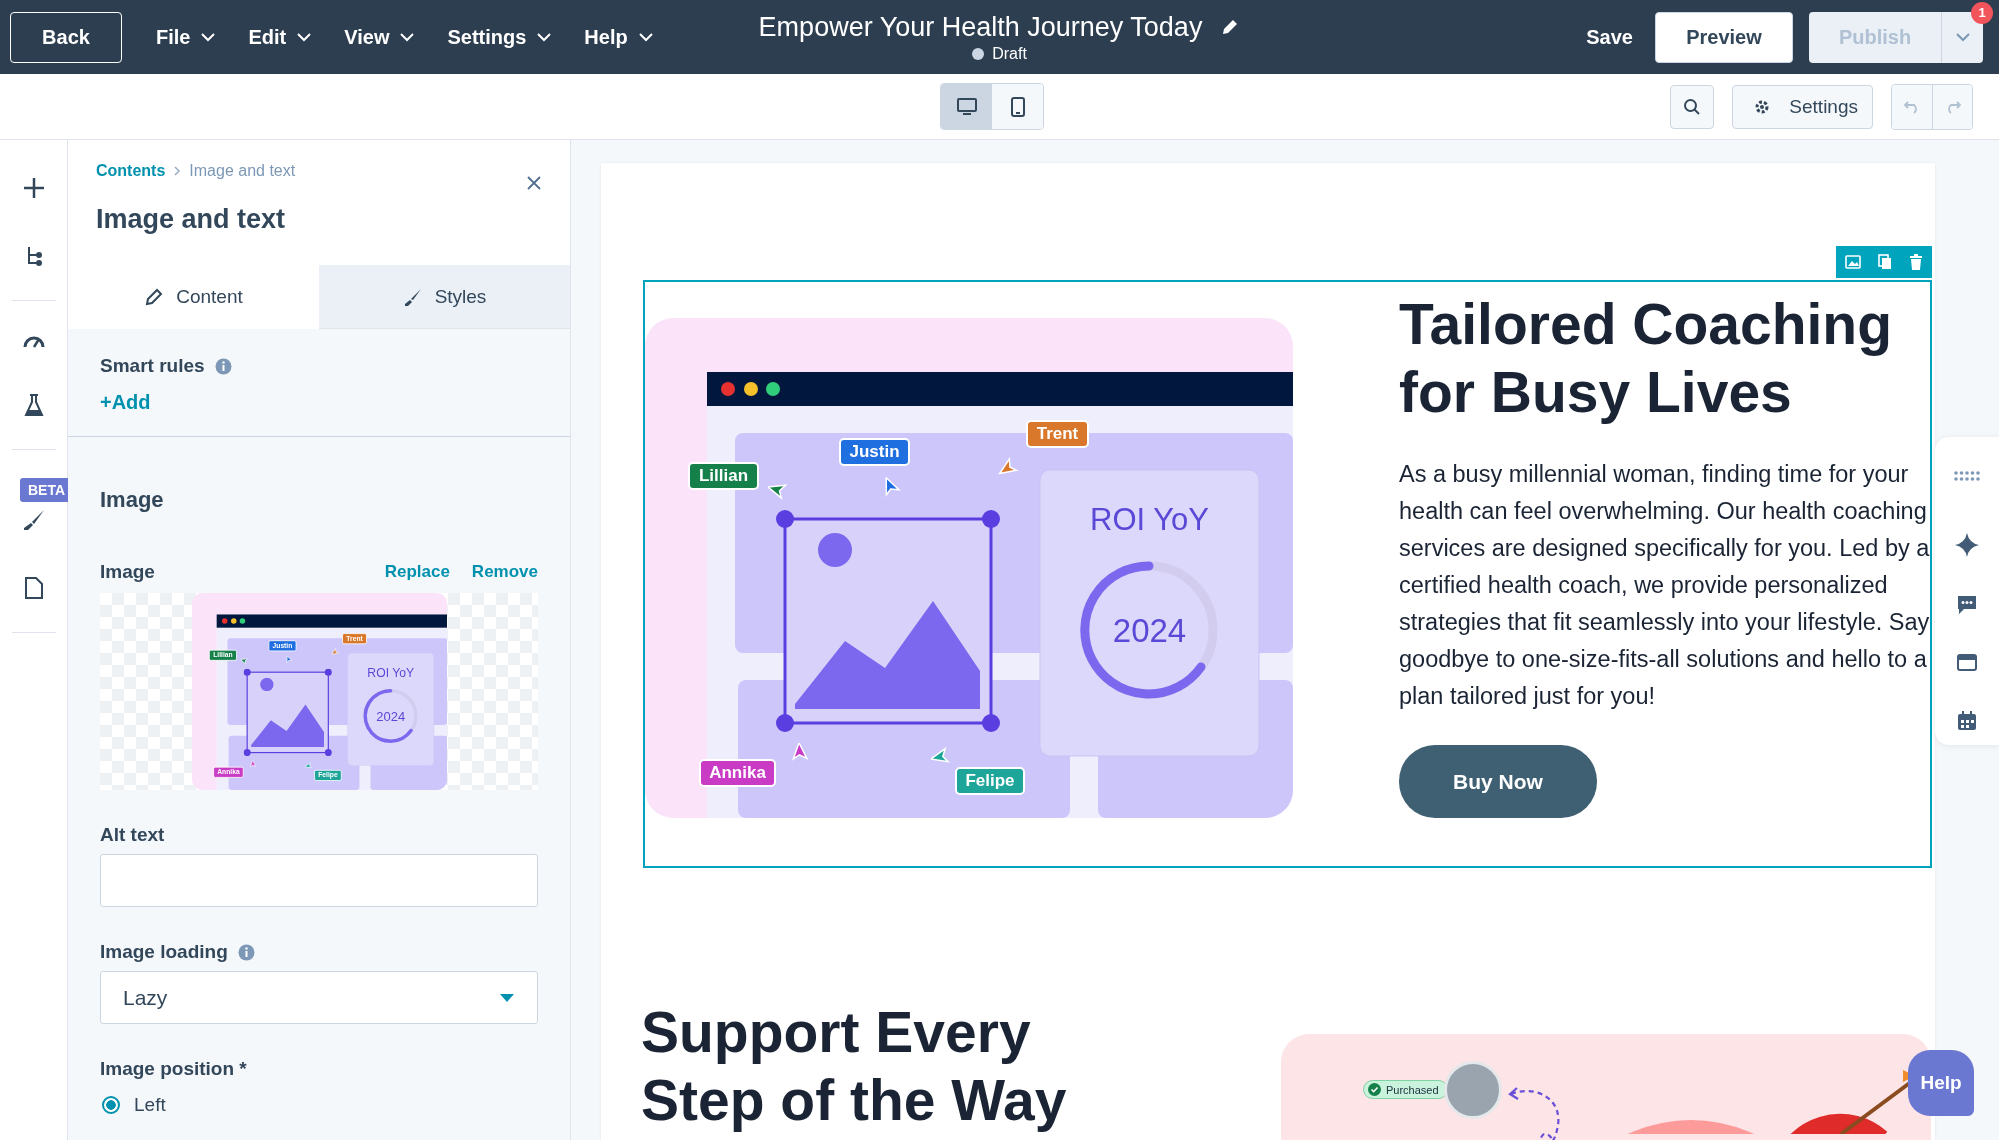 This screenshot has width=1999, height=1140. I want to click on loading-dropdown: Lazy, so click(319, 997).